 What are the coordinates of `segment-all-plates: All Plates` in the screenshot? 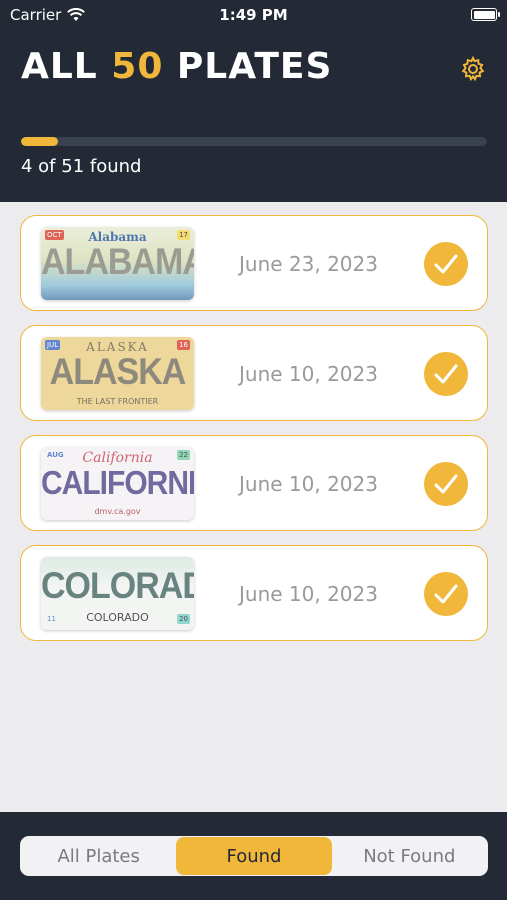 It's located at (98, 856).